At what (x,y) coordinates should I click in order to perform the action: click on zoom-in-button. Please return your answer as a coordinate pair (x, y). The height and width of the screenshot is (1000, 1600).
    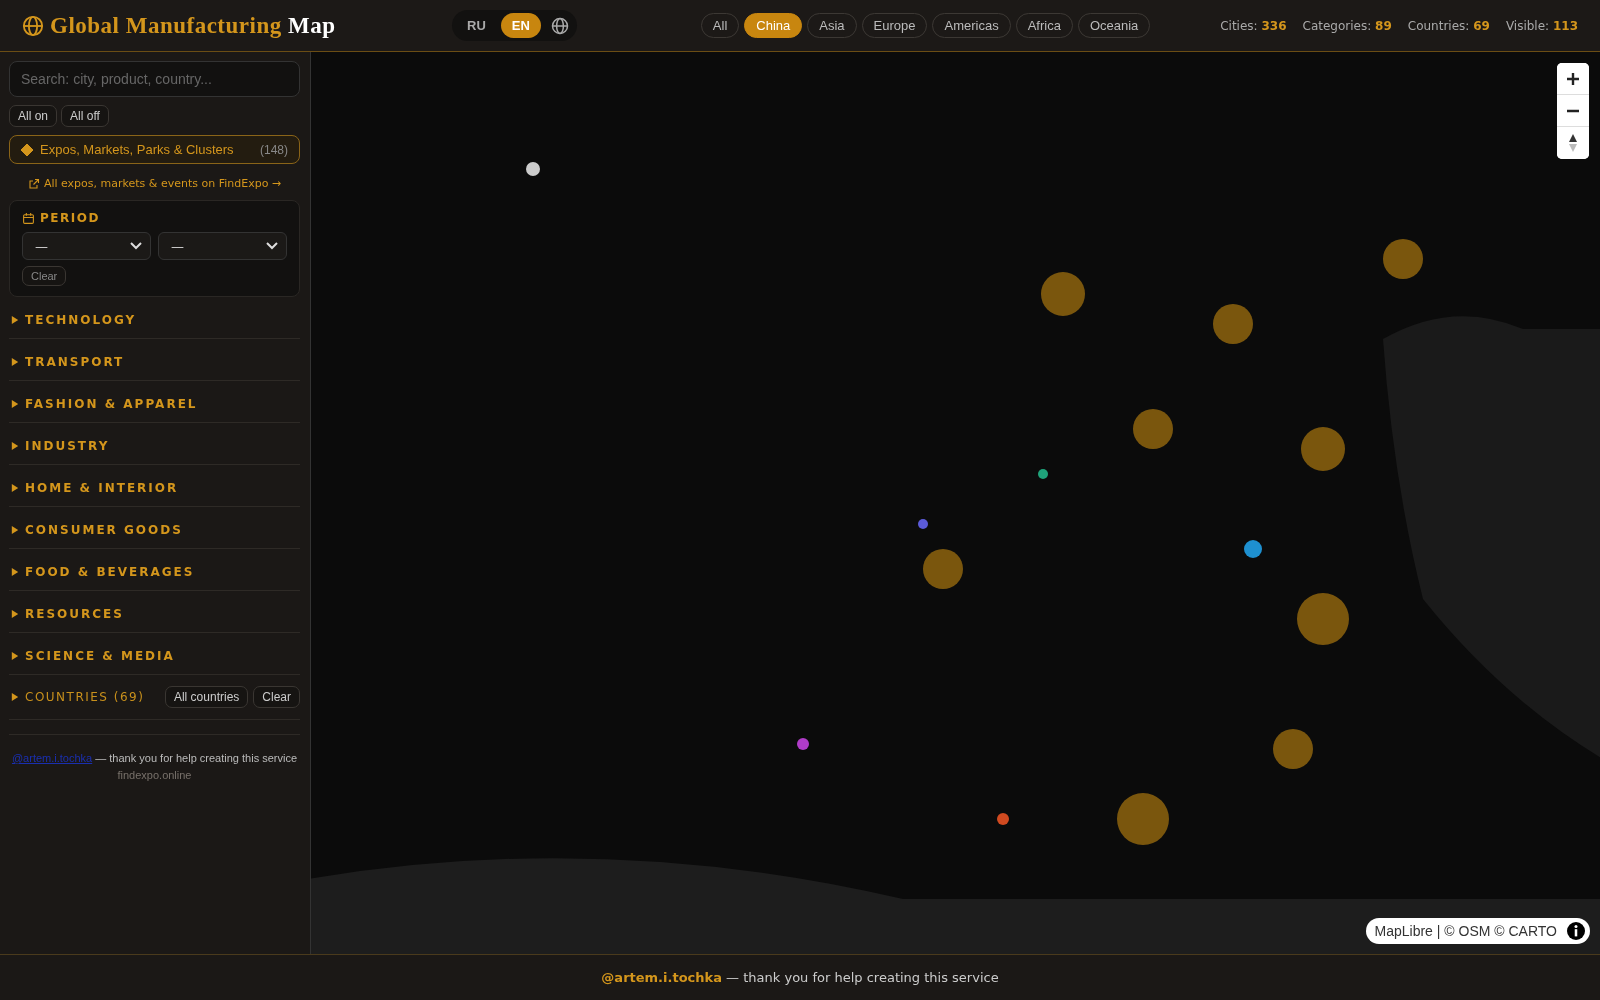
    Looking at the image, I should click on (1573, 79).